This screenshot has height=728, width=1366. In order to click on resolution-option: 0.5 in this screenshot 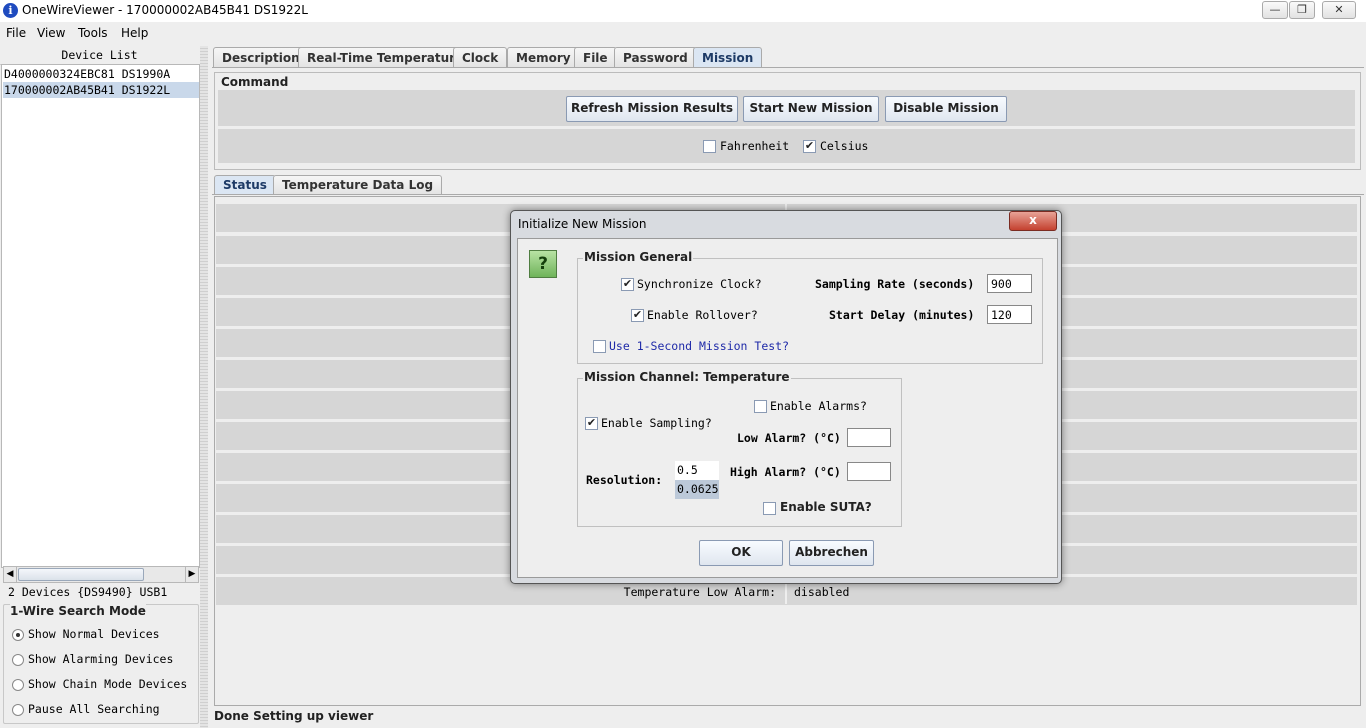, I will do `click(697, 470)`.